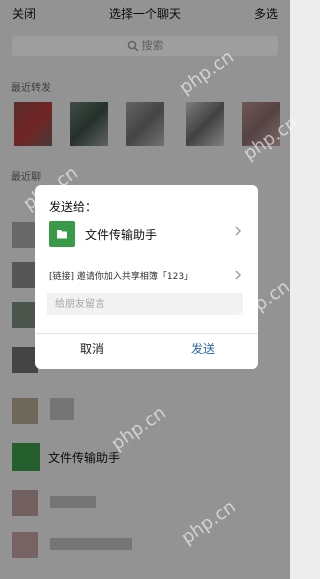 The image size is (320, 579). What do you see at coordinates (121, 277) in the screenshot?
I see `link-preview-text: [链接] 邀请你加入共享相簿「123」` at bounding box center [121, 277].